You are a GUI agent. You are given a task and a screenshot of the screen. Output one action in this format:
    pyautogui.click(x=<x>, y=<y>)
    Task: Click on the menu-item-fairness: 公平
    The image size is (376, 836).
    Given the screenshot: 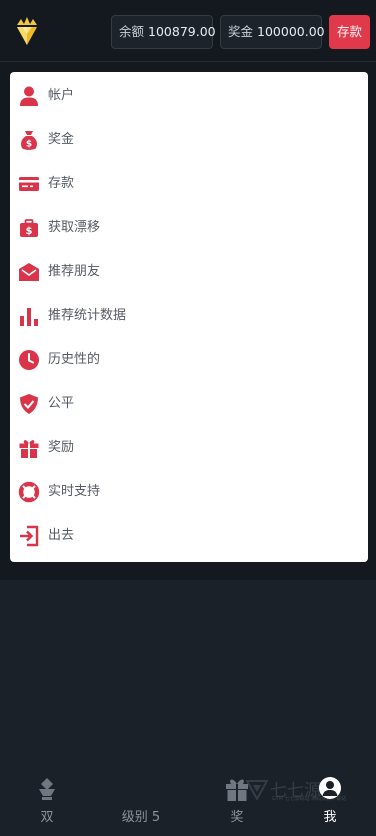 What is the action you would take?
    pyautogui.click(x=189, y=404)
    